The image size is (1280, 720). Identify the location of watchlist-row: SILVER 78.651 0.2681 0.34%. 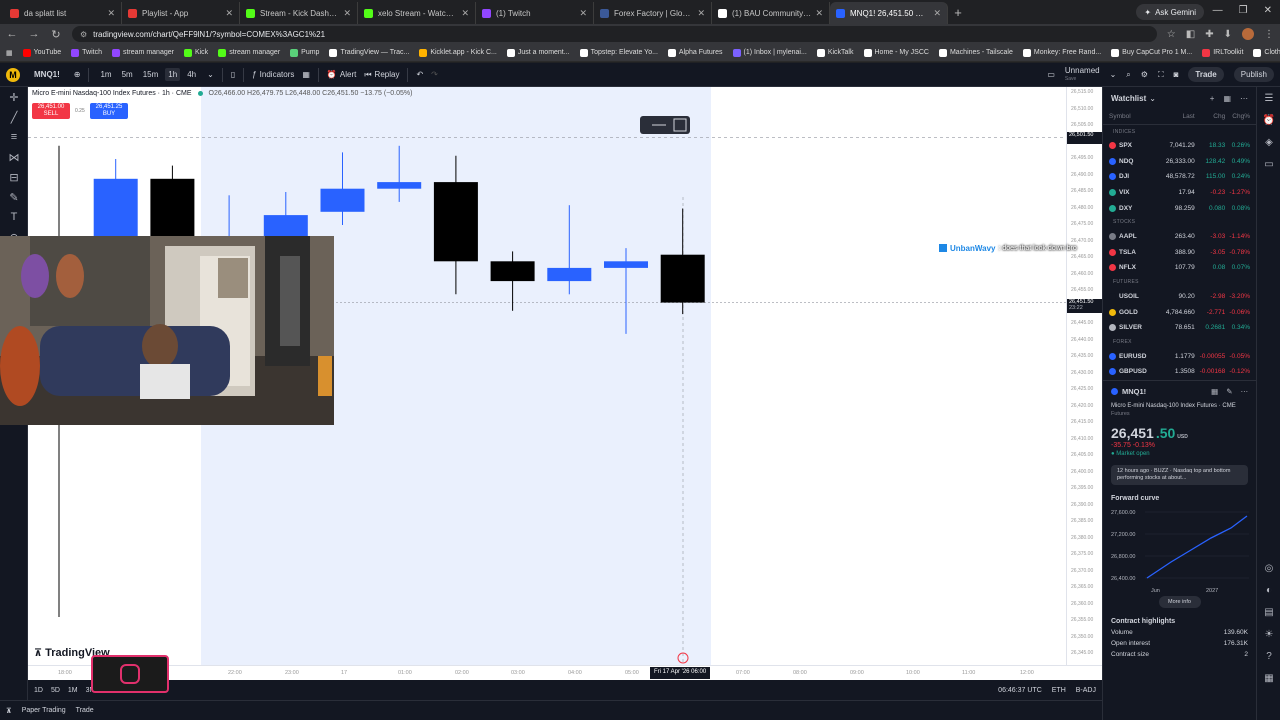
(1179, 328).